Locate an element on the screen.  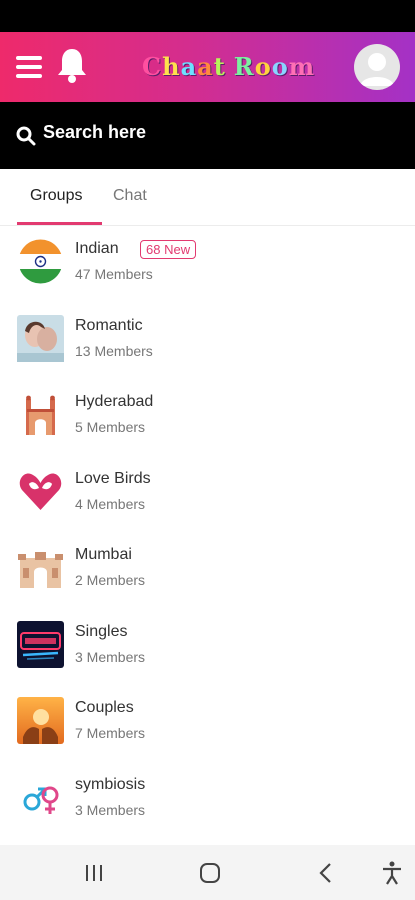
member-count: 47 Members is located at coordinates (114, 274).